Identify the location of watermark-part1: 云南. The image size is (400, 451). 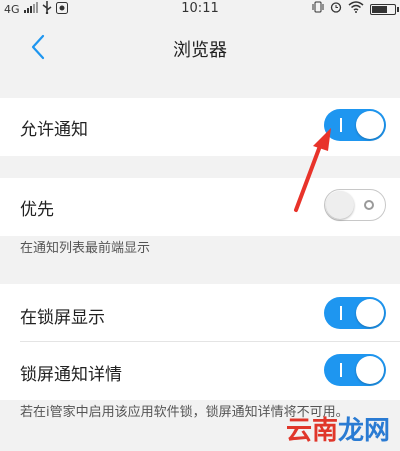
(311, 431).